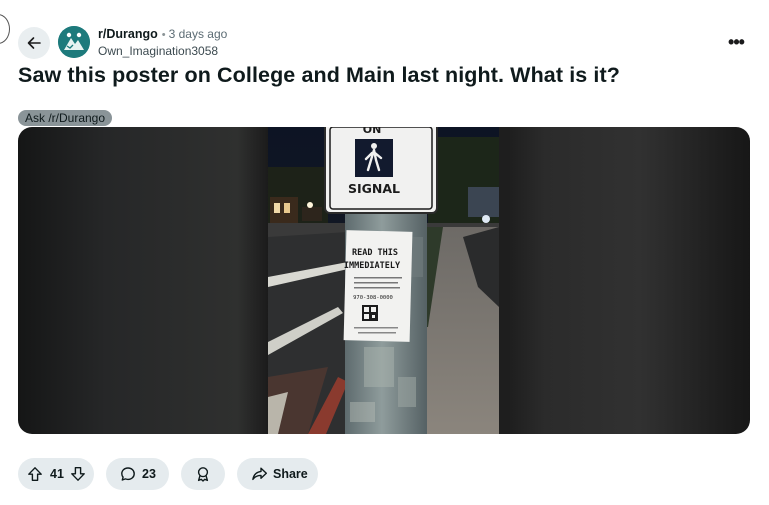  I want to click on author-username: Own_Imagination3058, so click(162, 51).